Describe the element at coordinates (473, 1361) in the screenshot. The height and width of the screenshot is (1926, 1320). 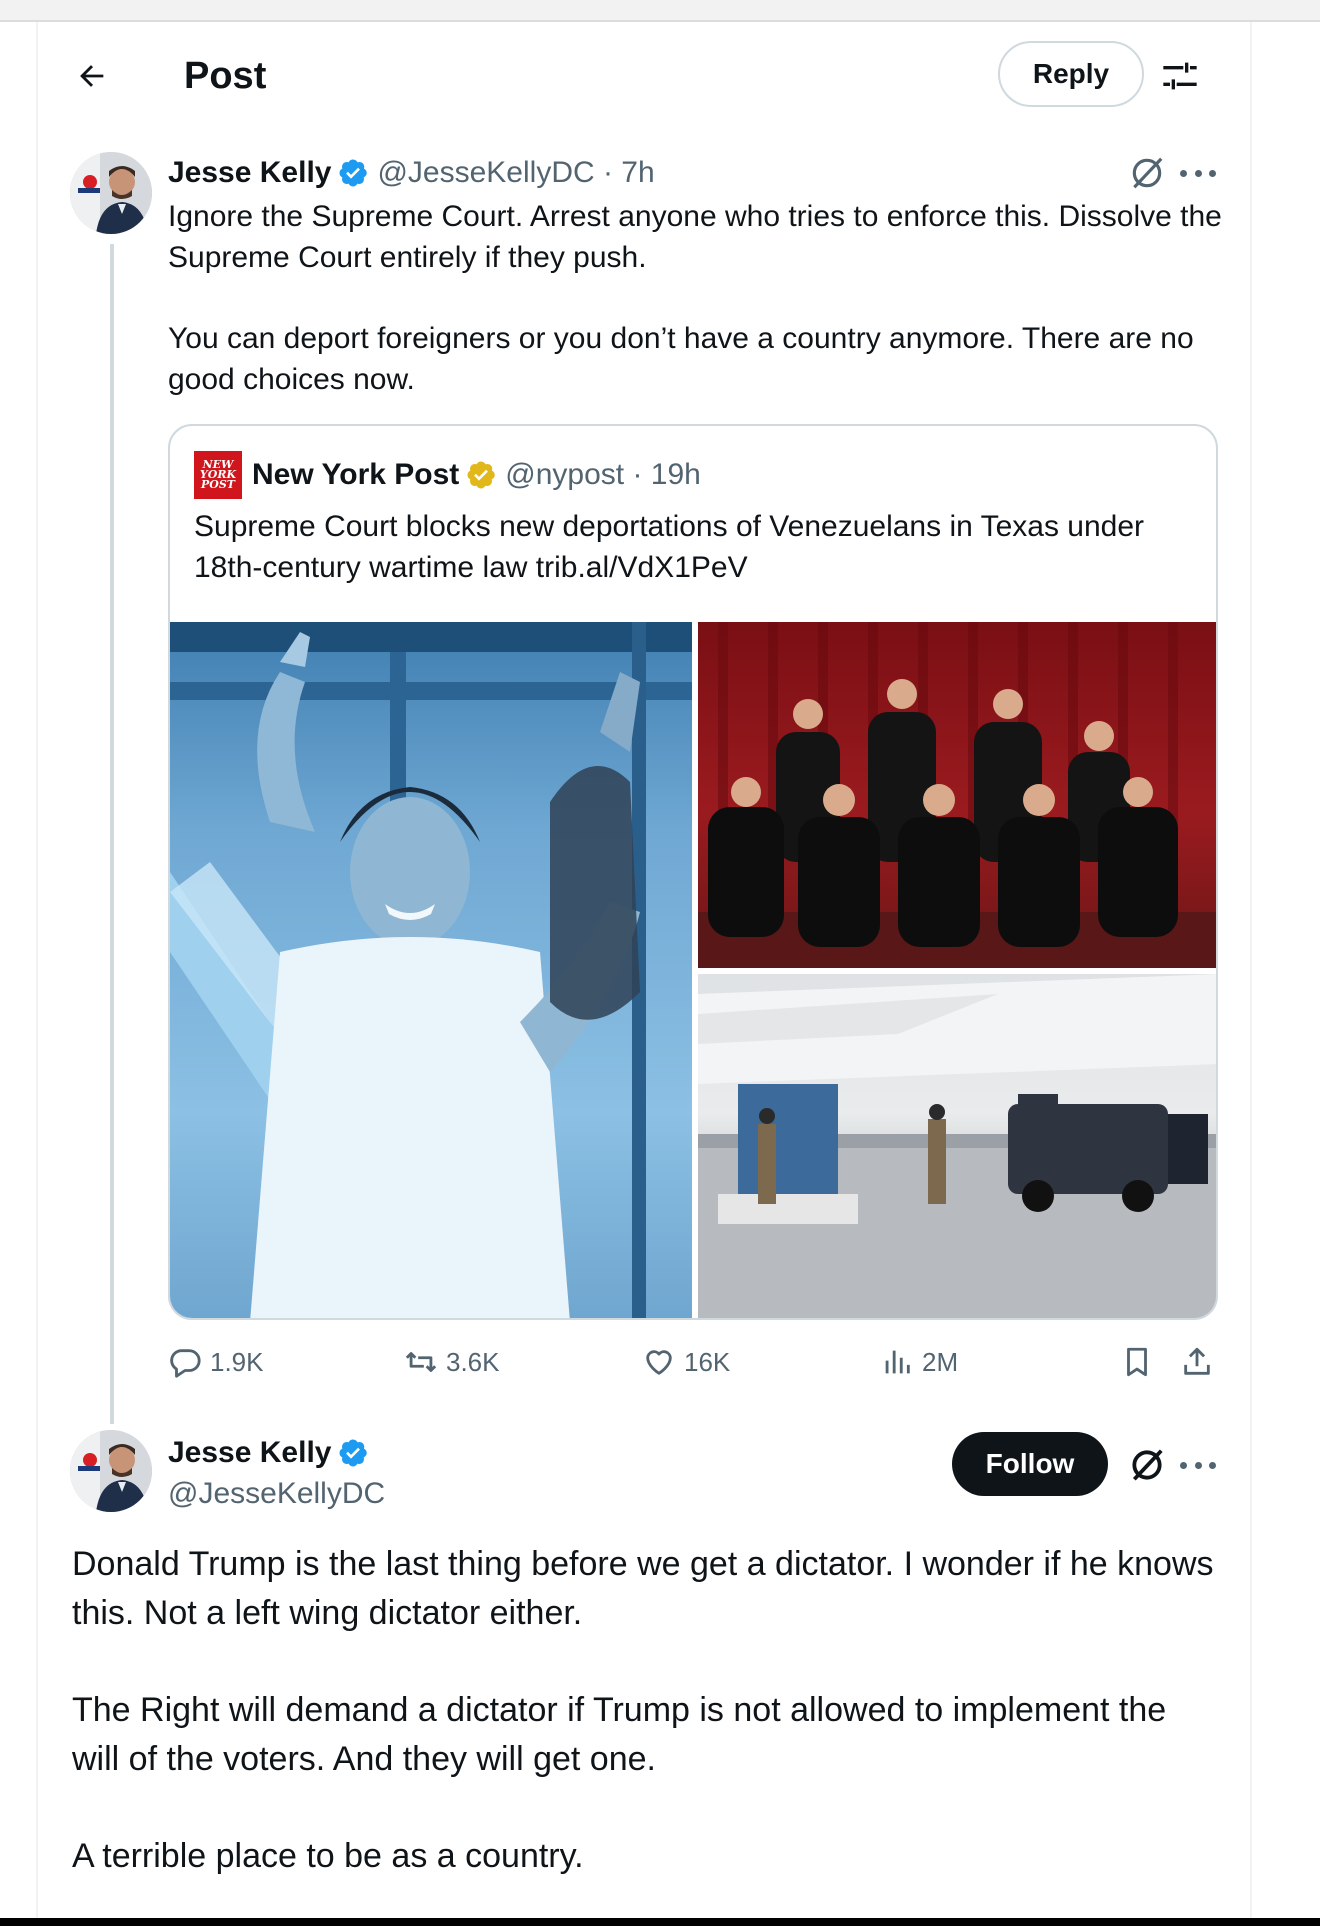
I see `repost-count: 3.6K` at that location.